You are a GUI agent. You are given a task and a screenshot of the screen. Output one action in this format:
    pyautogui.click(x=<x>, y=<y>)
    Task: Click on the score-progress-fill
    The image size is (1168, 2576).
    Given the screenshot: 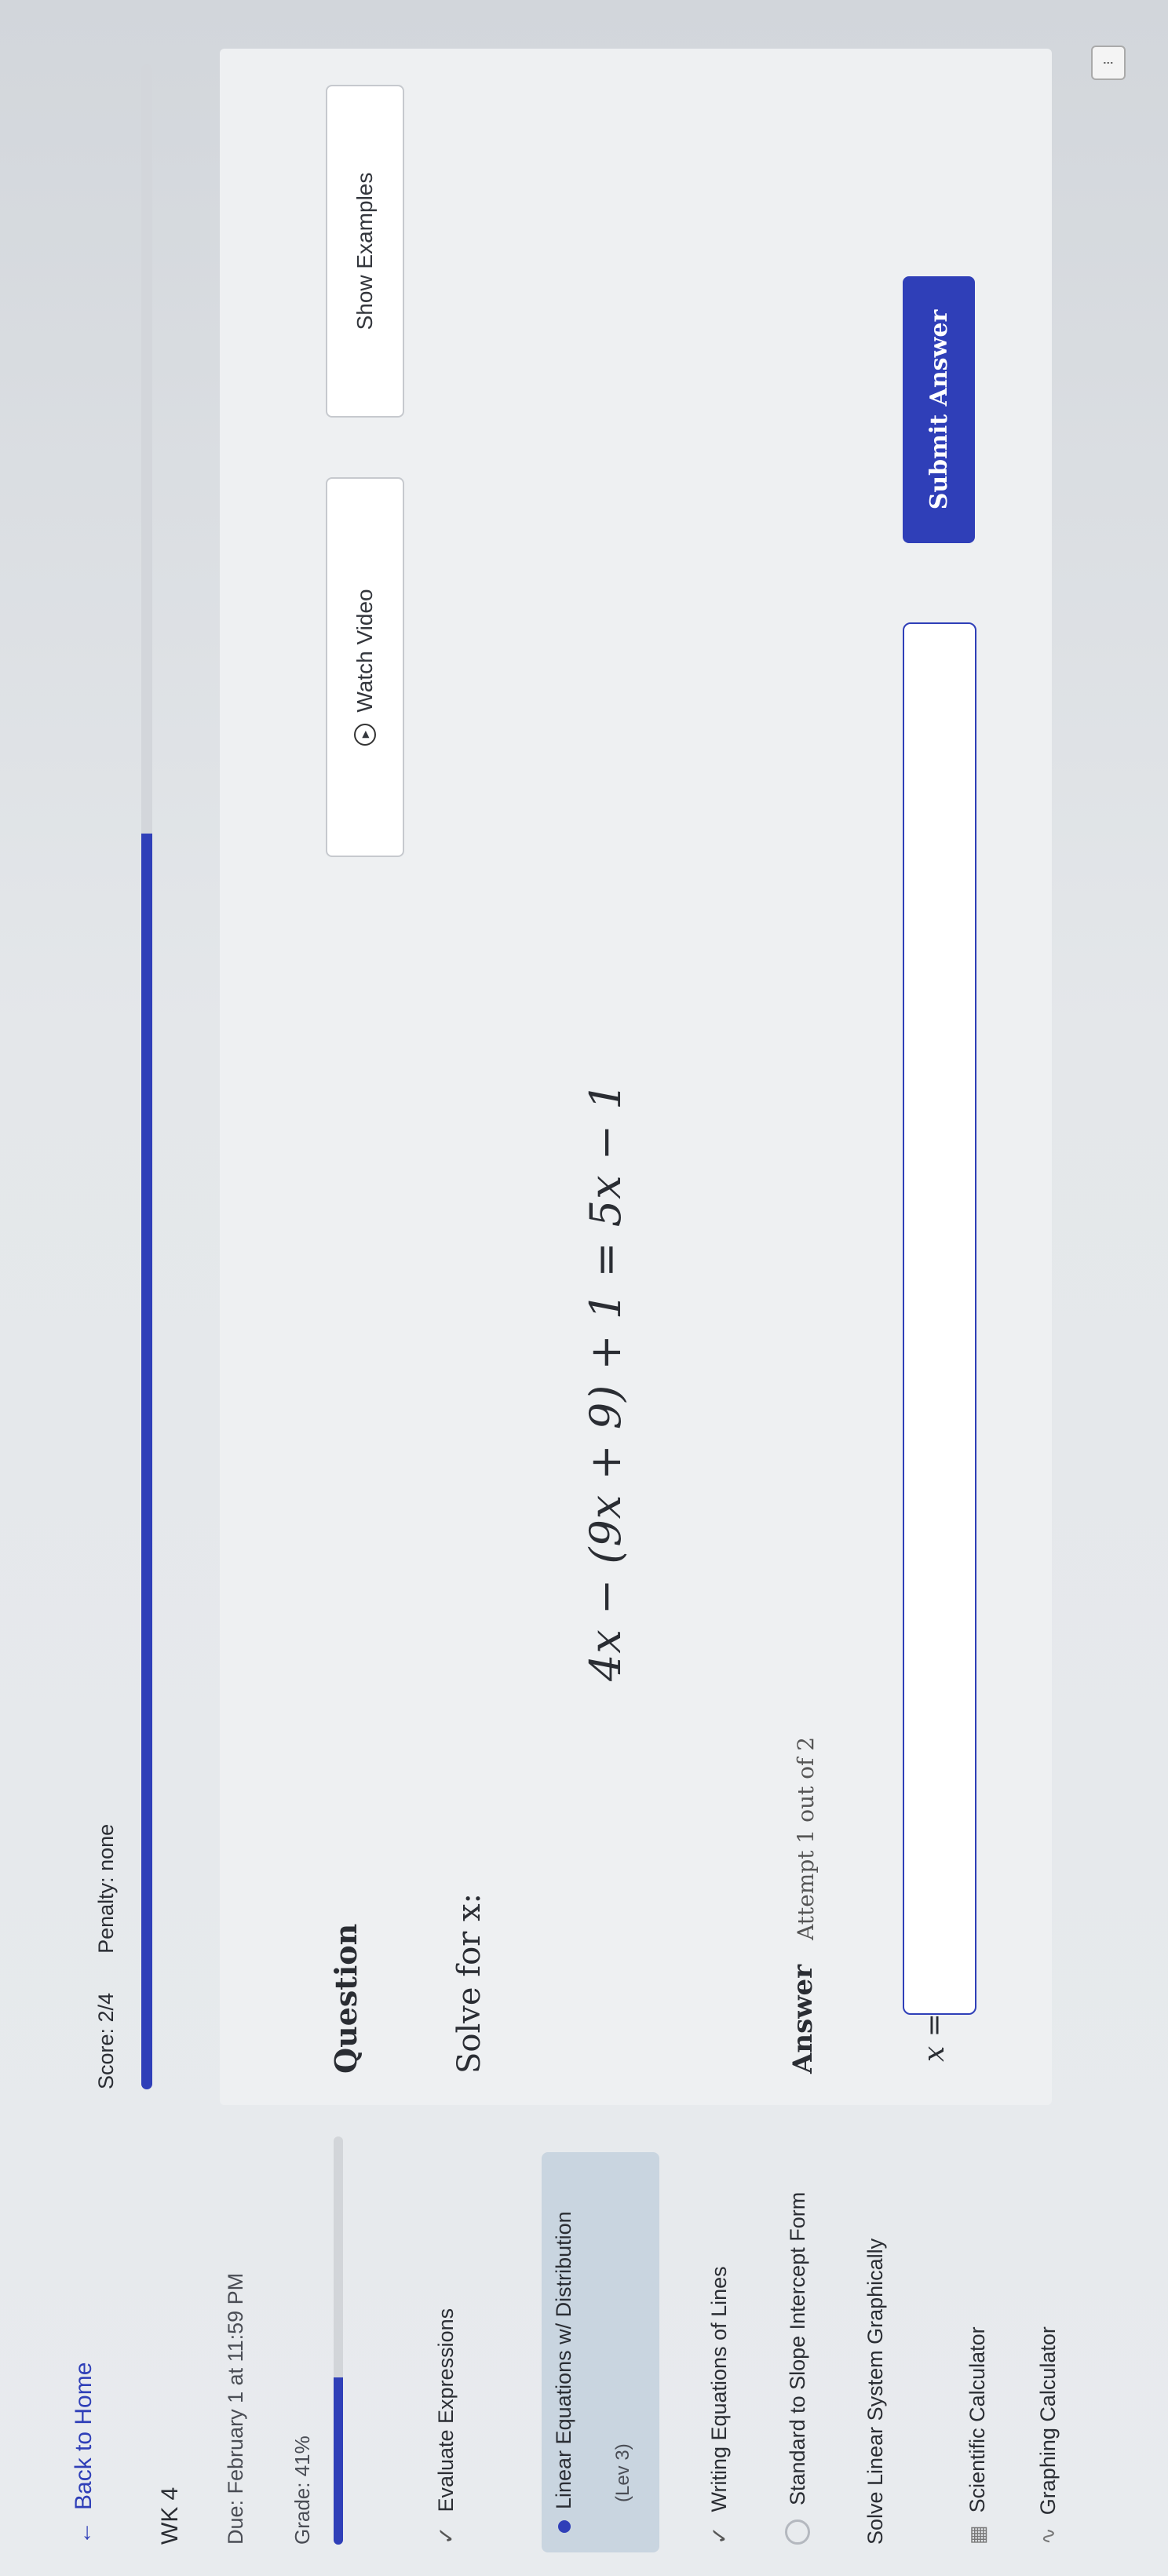 What is the action you would take?
    pyautogui.click(x=146, y=1461)
    